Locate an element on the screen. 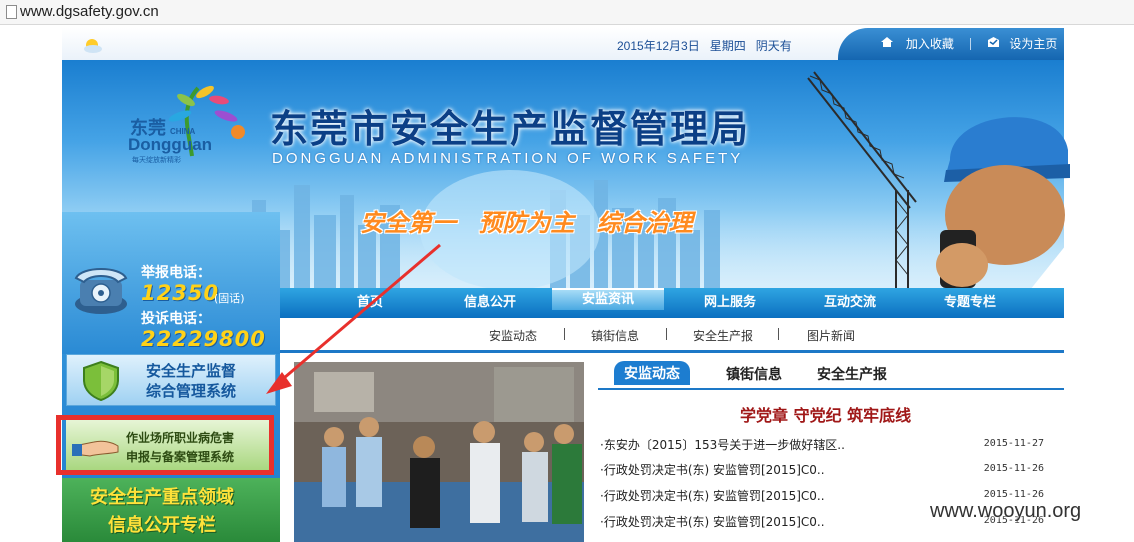  weather-text: 阴天有 is located at coordinates (773, 46).